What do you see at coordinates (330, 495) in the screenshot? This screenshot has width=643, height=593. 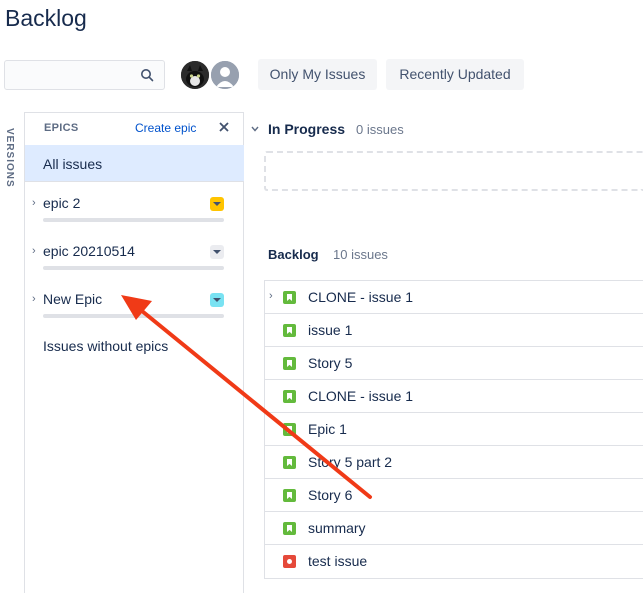 I see `issue-summary: Story 6` at bounding box center [330, 495].